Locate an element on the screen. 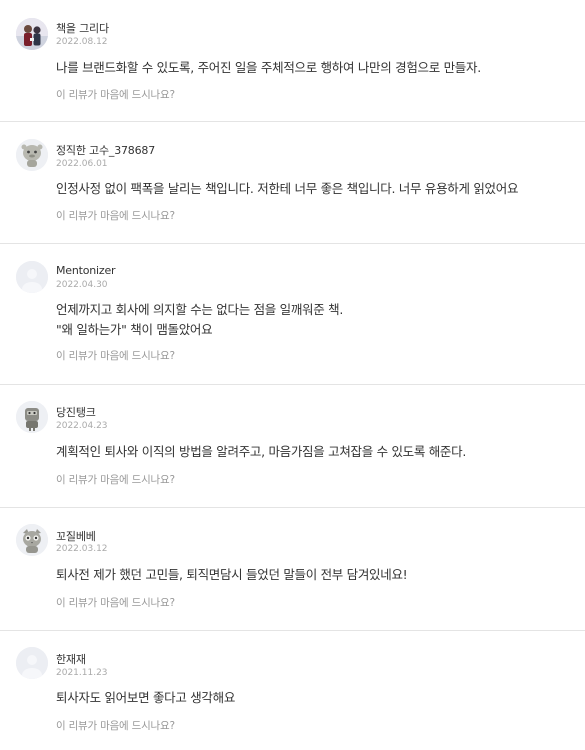 The height and width of the screenshot is (750, 585). review-text-line: 퇴사전 제가 했던 고민들, 퇴직면담시 들었던 말들이 전부 담겨있네요! is located at coordinates (232, 574).